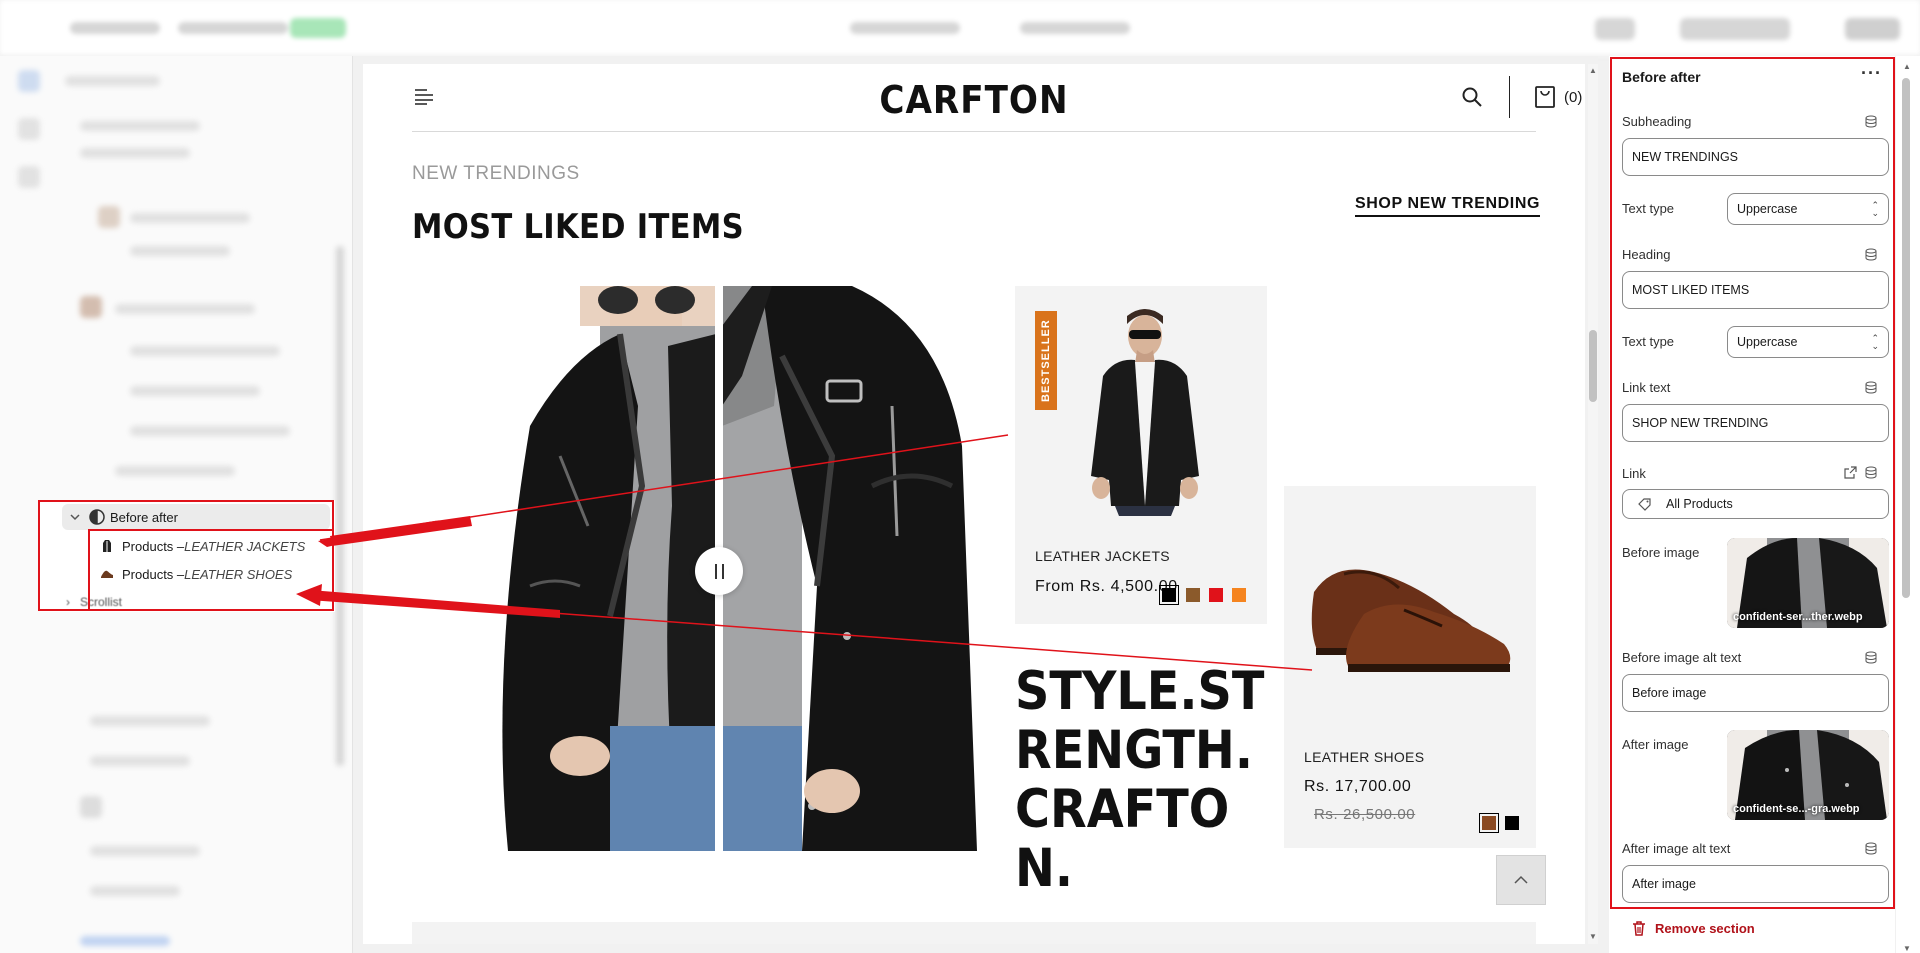 The height and width of the screenshot is (953, 1920). I want to click on store-logo: CARFTON, so click(974, 100).